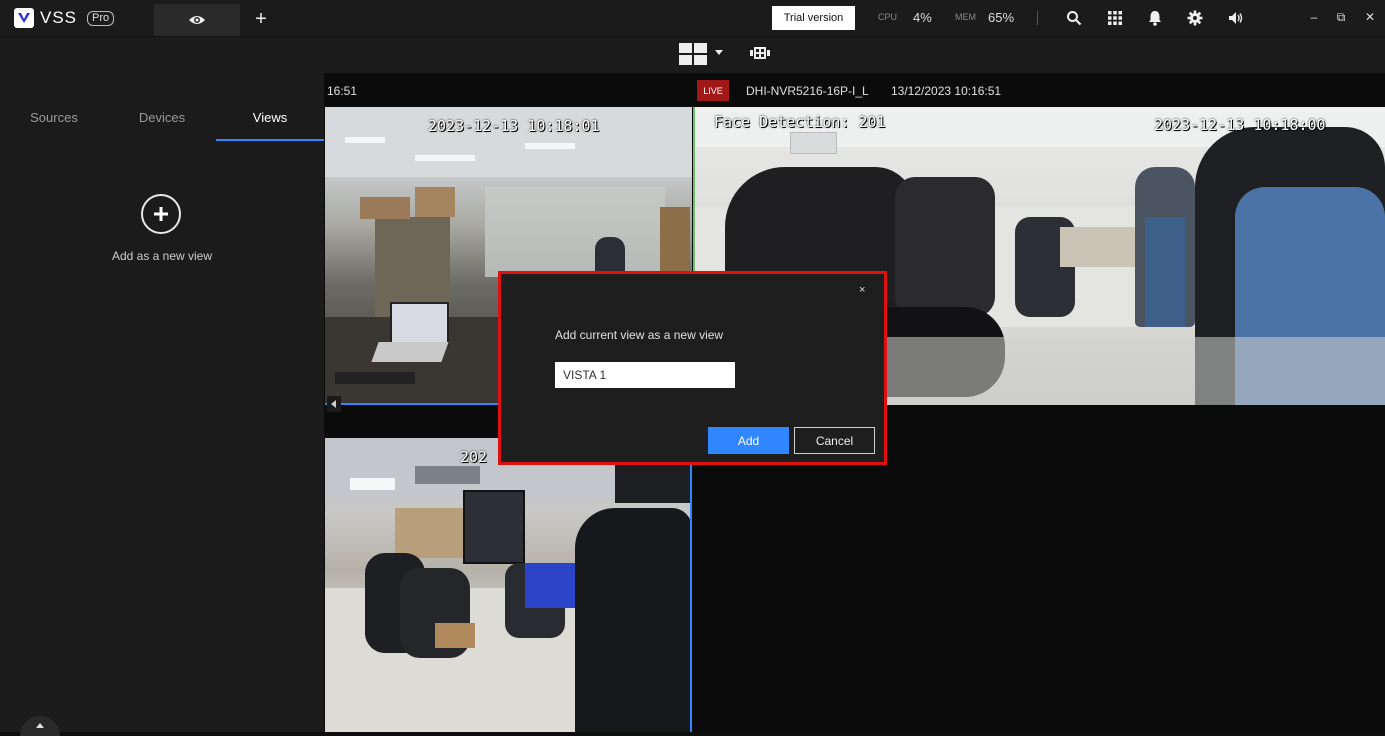  I want to click on close-window-button: ✕, so click(1370, 17).